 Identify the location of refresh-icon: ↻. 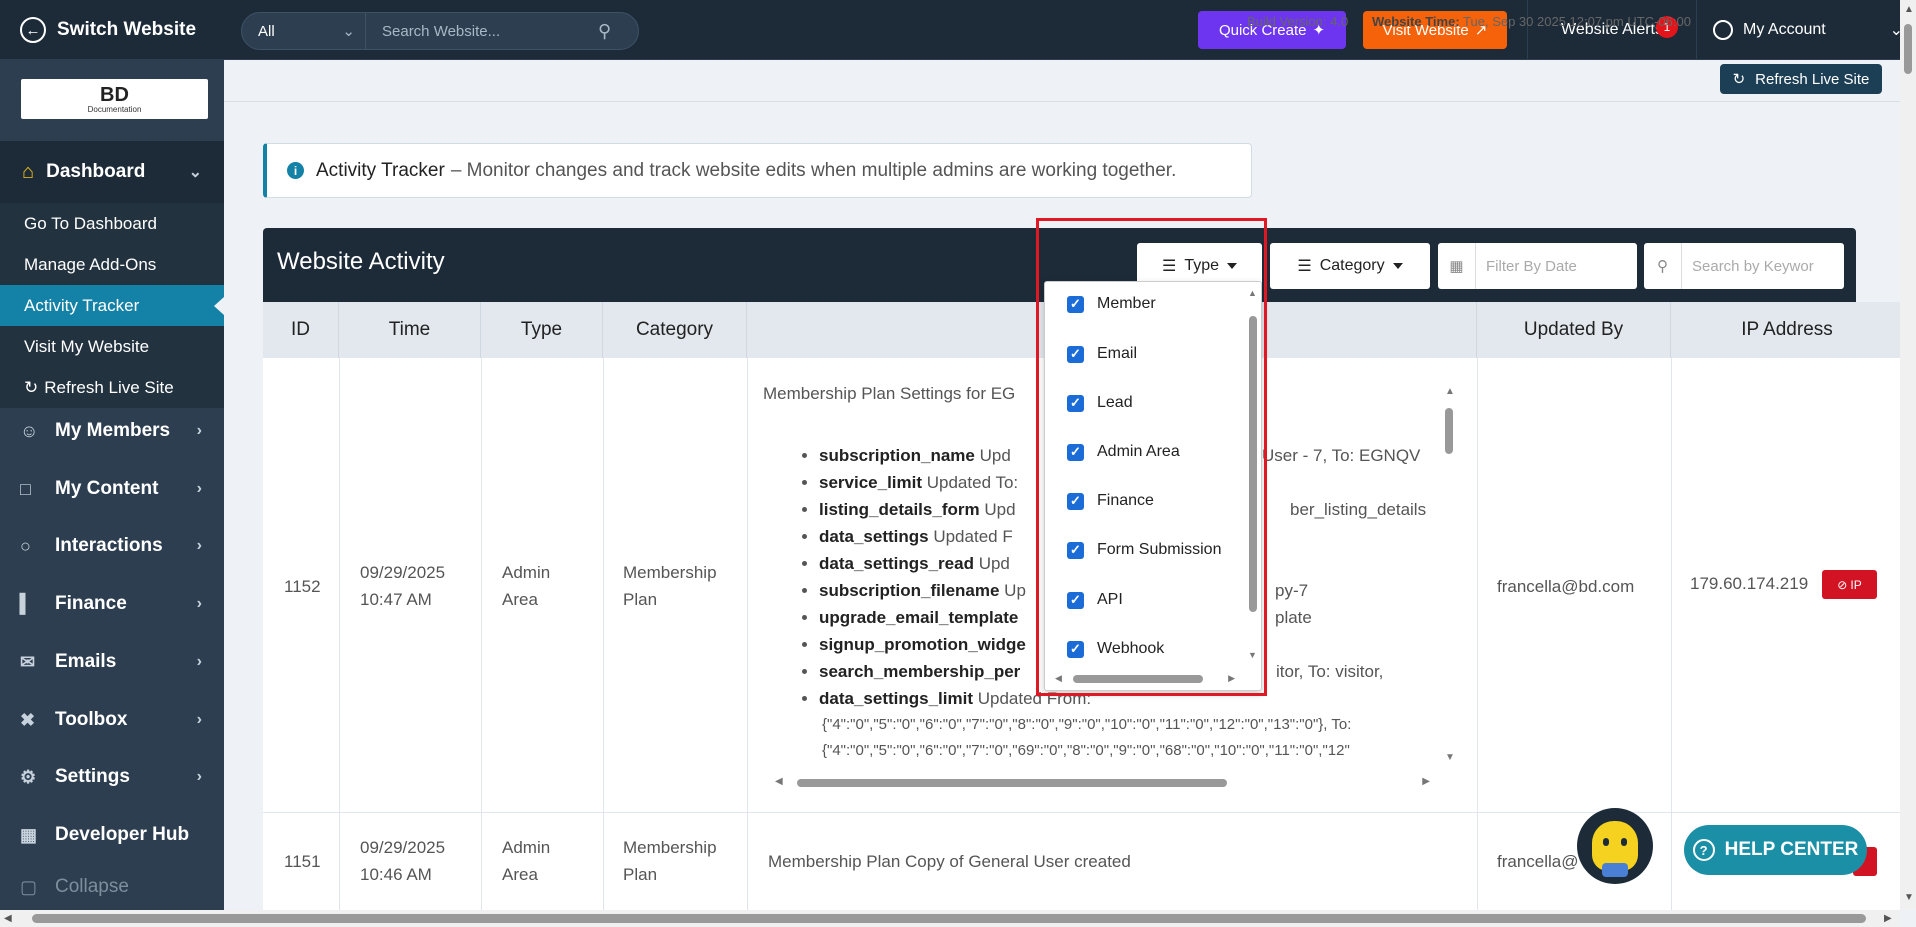
(31, 387).